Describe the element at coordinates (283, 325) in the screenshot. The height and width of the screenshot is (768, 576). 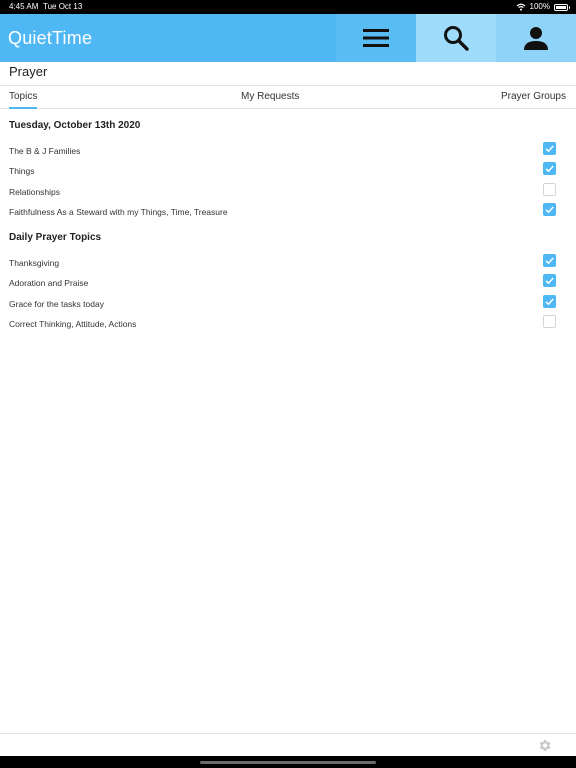
I see `list-item: Correct Thinking, Attitude, Actions` at that location.